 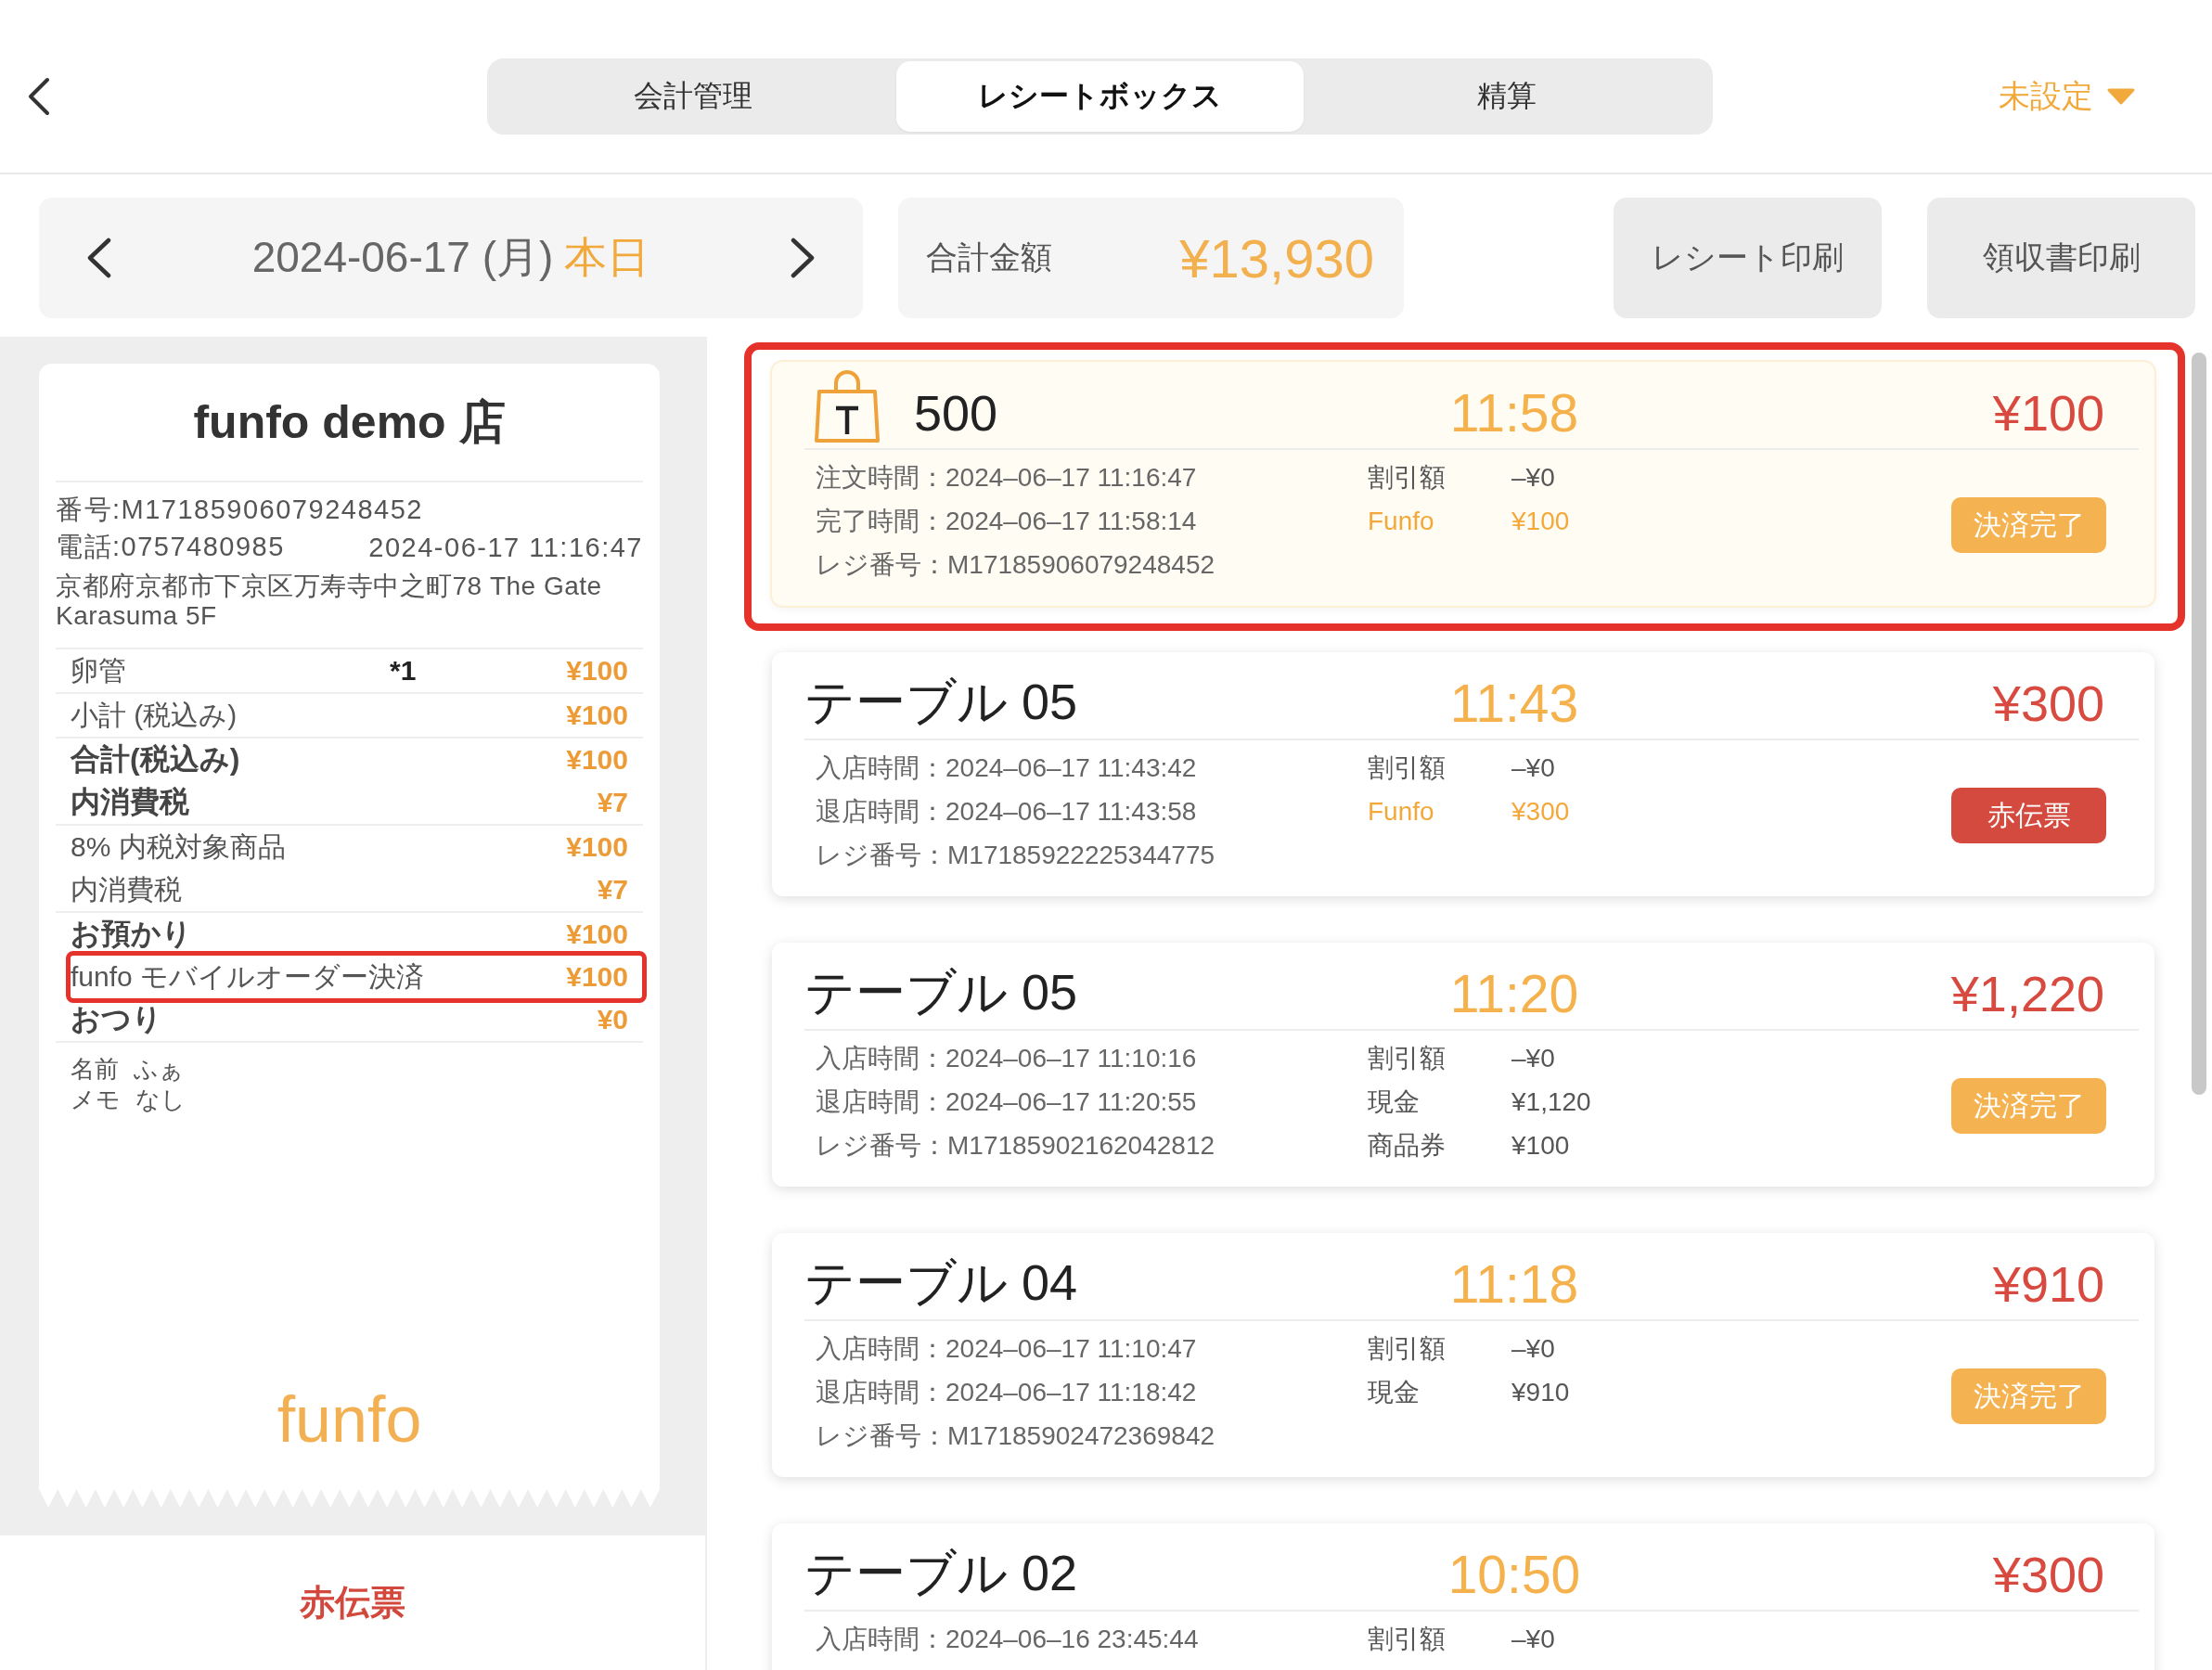 What do you see at coordinates (1276, 257) in the screenshot?
I see `total-amount: ¥13,930` at bounding box center [1276, 257].